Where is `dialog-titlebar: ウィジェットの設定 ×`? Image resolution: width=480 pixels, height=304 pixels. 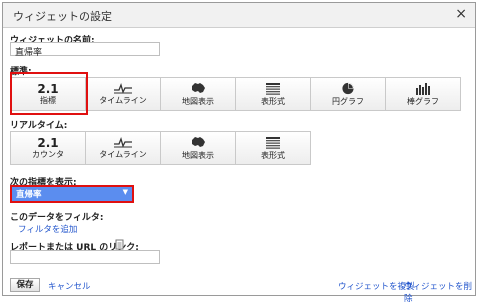
dialog-titlebar: ウィジェットの設定 × is located at coordinates (239, 15).